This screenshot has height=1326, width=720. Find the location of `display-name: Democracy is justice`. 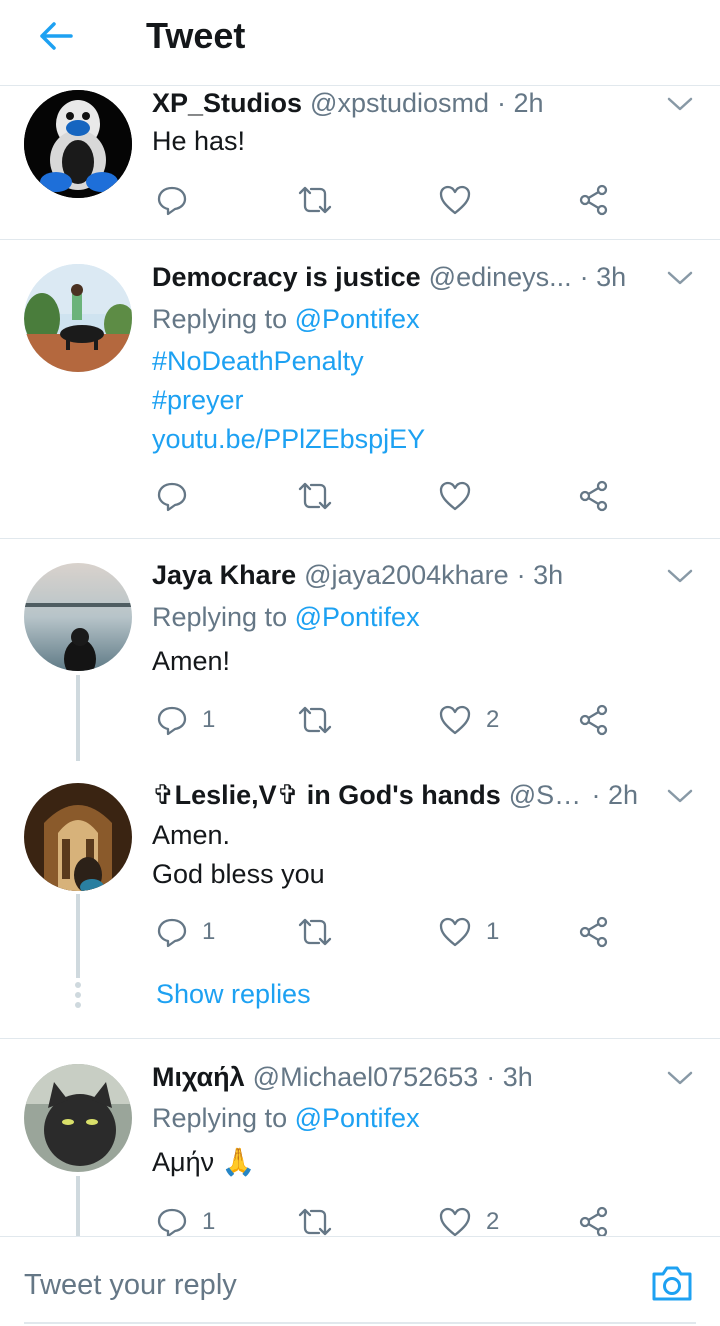

display-name: Democracy is justice is located at coordinates (286, 277).